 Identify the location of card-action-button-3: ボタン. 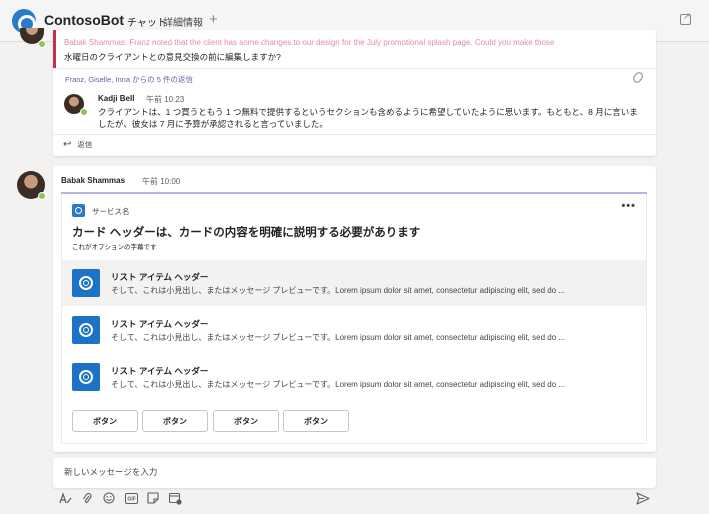
(246, 421).